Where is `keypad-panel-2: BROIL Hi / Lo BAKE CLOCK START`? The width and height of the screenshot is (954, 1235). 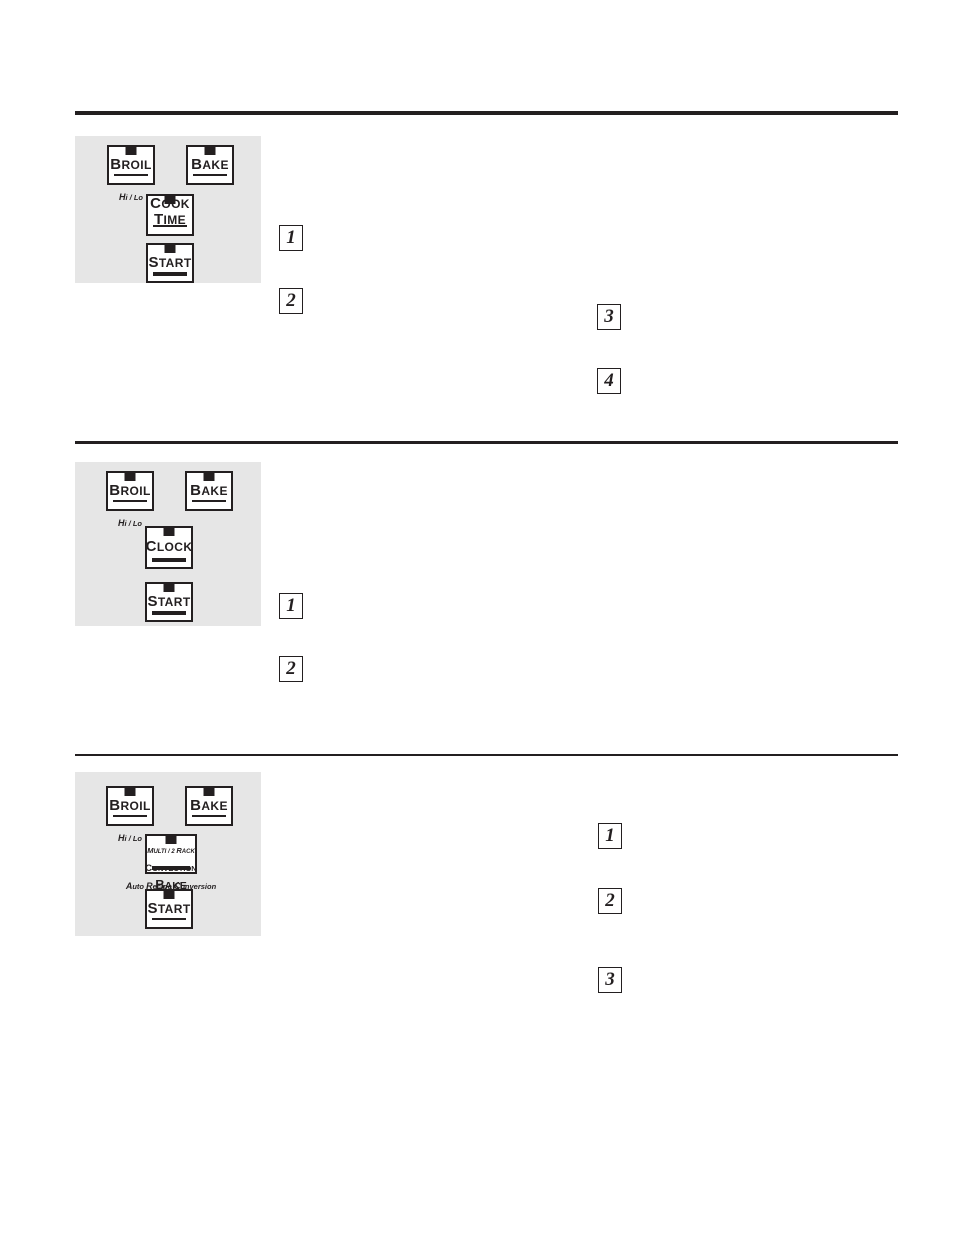
keypad-panel-2: BROIL Hi / Lo BAKE CLOCK START is located at coordinates (168, 544).